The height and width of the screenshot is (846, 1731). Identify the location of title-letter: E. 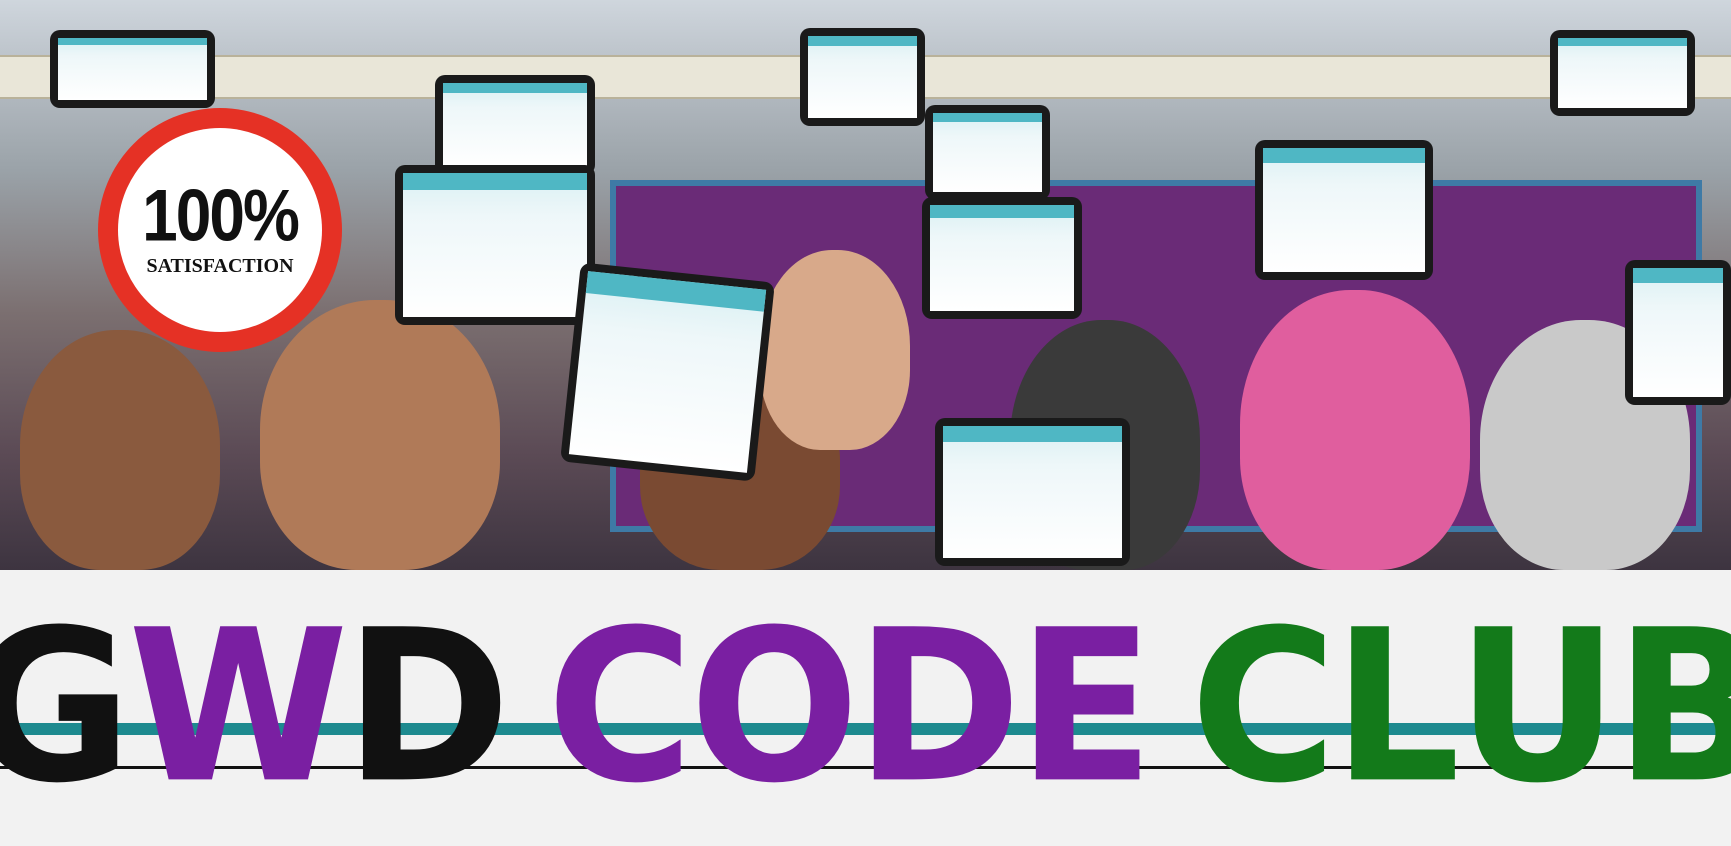
(1085, 707).